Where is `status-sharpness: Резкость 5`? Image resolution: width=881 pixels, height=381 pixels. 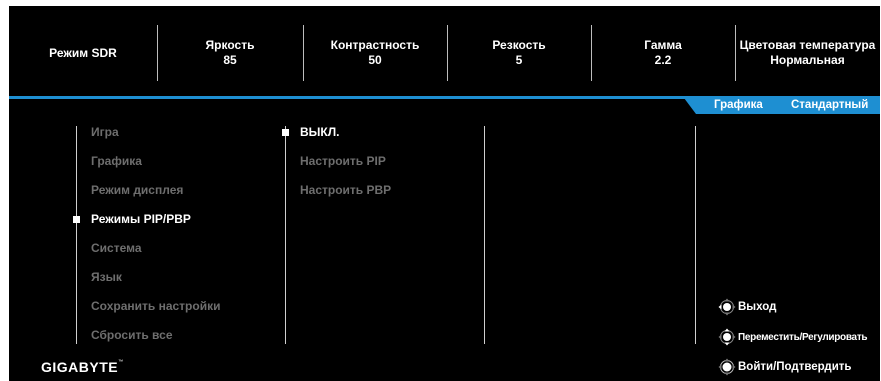
status-sharpness: Резкость 5 is located at coordinates (519, 53).